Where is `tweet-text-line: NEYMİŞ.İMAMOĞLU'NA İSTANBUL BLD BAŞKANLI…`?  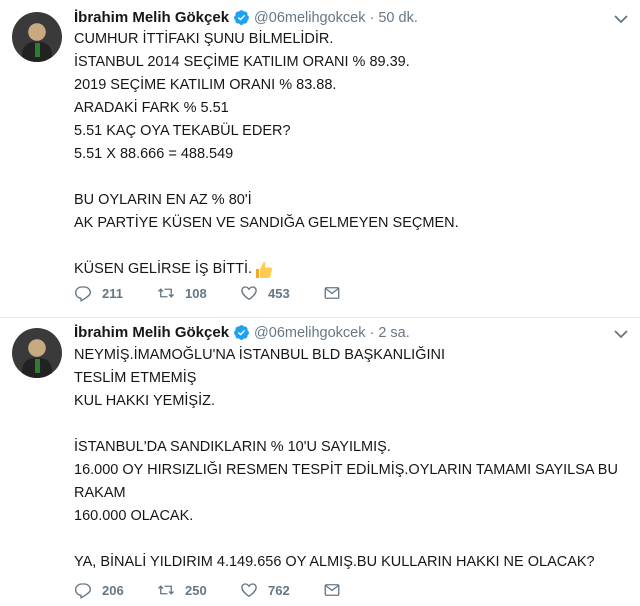 tweet-text-line: NEYMİŞ.İMAMOĞLU'NA İSTANBUL BLD BAŞKANLI… is located at coordinates (259, 355).